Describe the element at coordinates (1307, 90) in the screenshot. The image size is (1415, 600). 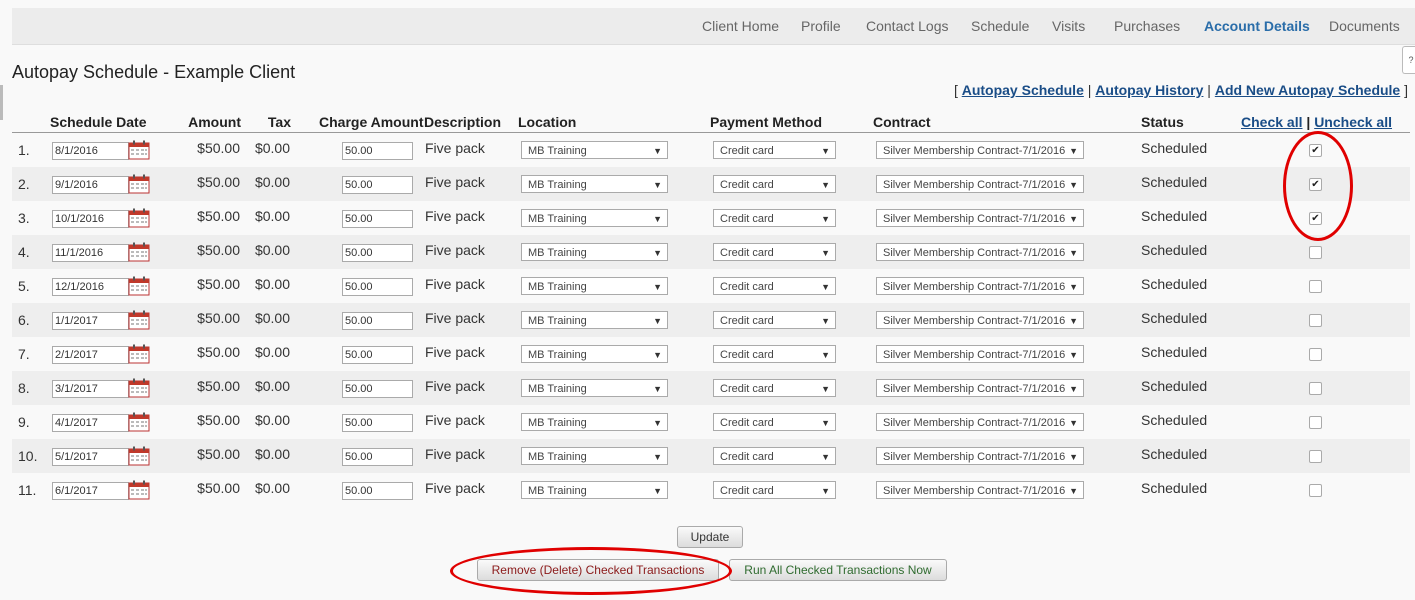
I see `add-new-autopay-schedule-link: Add New Autopay Schedule` at that location.